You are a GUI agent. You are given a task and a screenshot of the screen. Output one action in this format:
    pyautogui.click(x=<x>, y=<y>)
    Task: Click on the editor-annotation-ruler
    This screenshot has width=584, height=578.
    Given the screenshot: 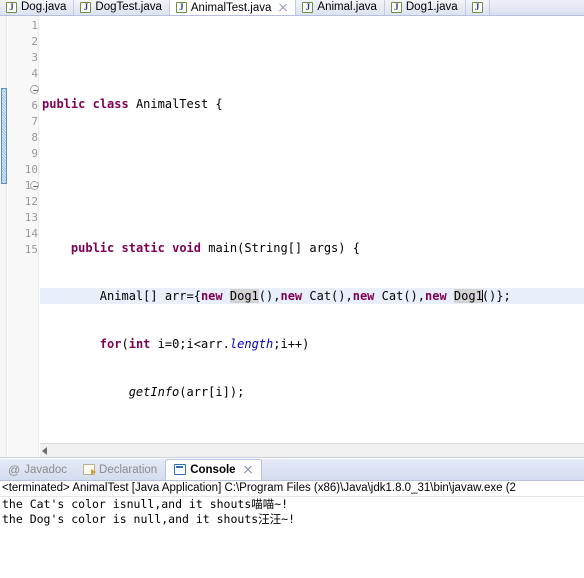 What is the action you would take?
    pyautogui.click(x=3, y=236)
    